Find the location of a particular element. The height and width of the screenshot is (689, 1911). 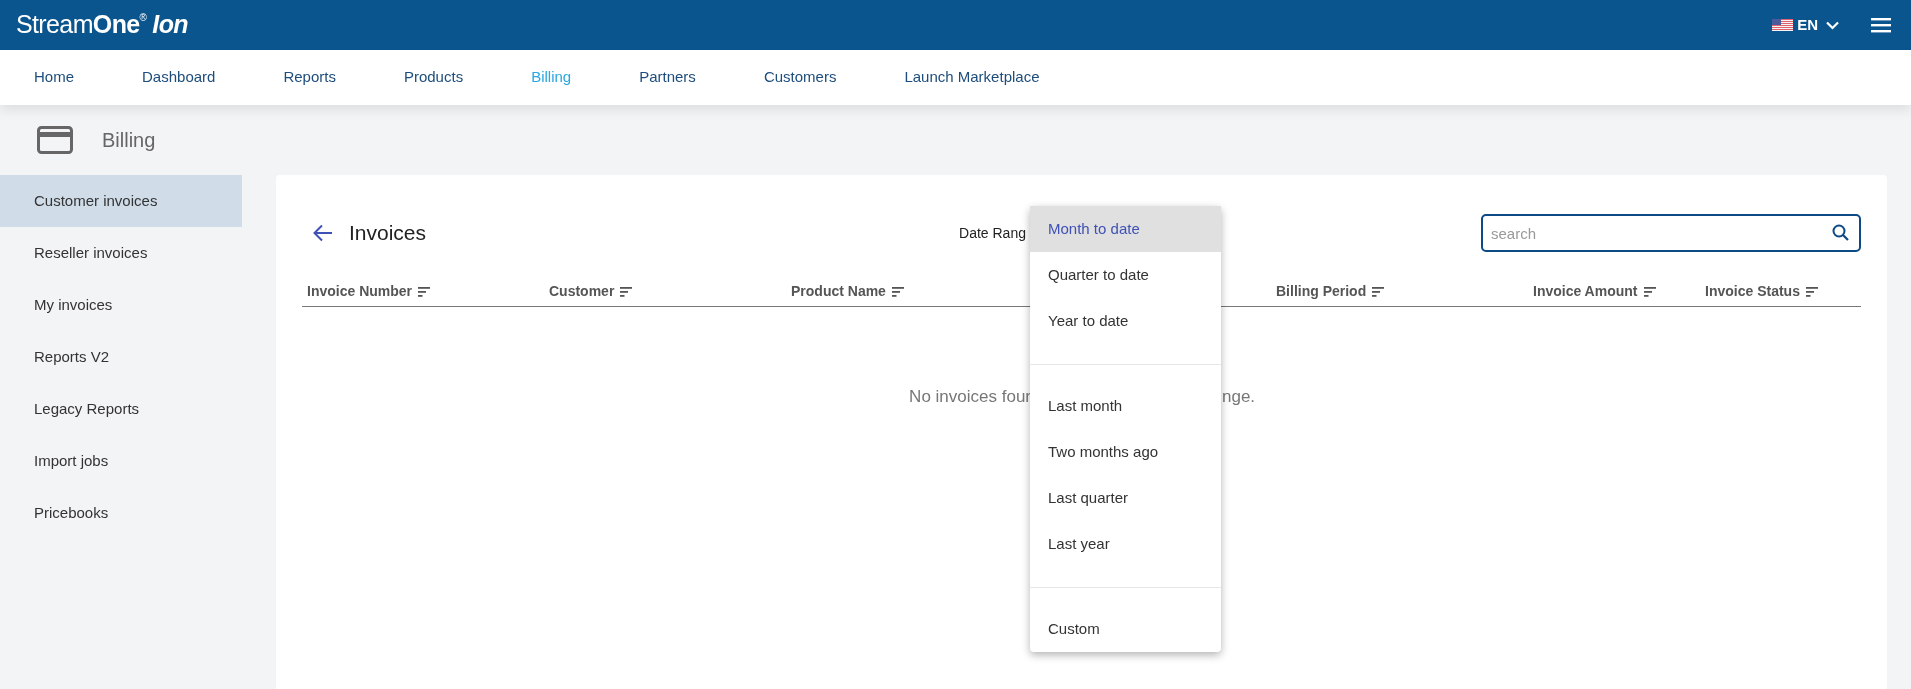

nav-link: Partners is located at coordinates (667, 77).